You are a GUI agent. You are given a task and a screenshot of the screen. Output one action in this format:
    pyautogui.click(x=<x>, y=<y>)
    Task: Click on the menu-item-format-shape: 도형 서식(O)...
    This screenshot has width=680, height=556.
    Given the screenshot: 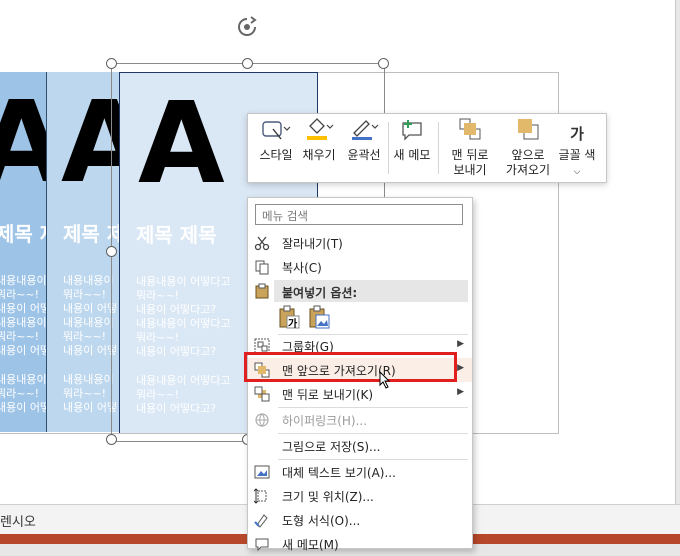 What is the action you would take?
    pyautogui.click(x=360, y=520)
    